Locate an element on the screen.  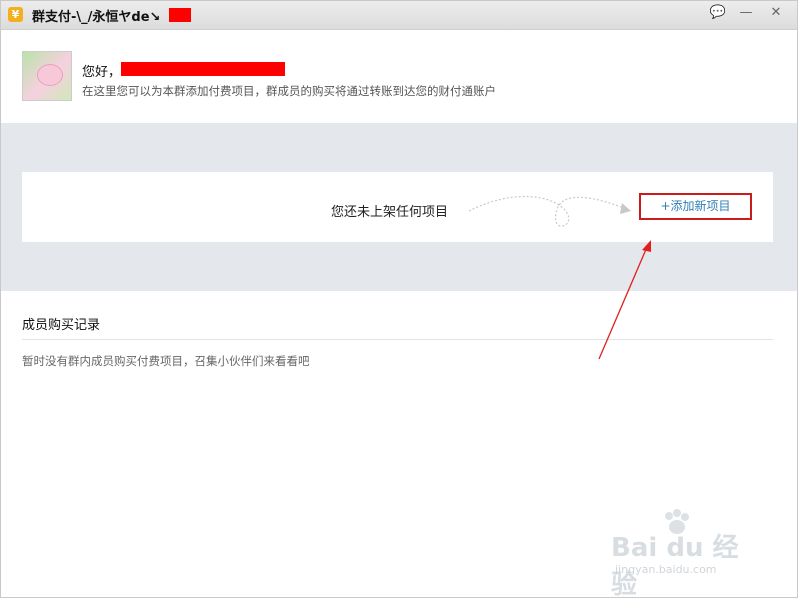
watermark-url: jingyan.baidu.com is located at coordinates (666, 569).